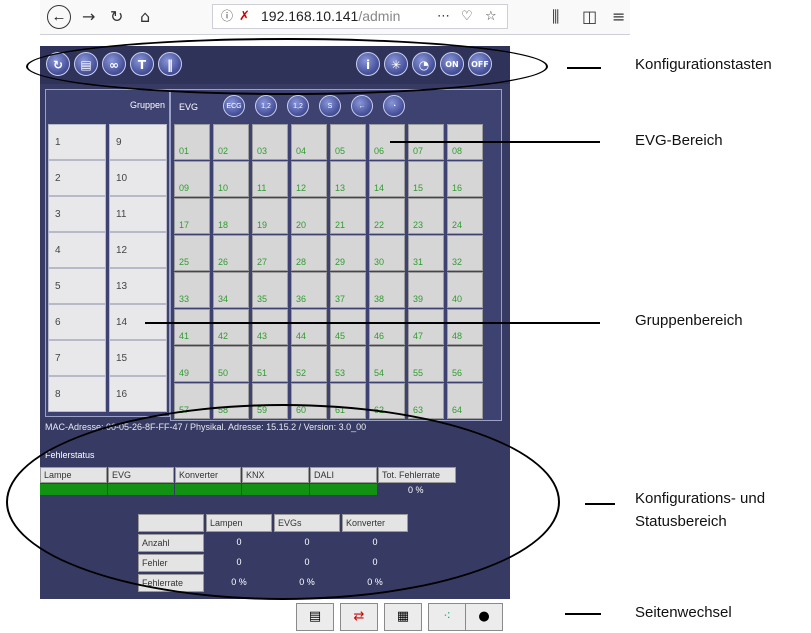  I want to click on url-bar: ⓘ ✗ 192.168.10.141/admin ⋯ ♡ ☆, so click(360, 16).